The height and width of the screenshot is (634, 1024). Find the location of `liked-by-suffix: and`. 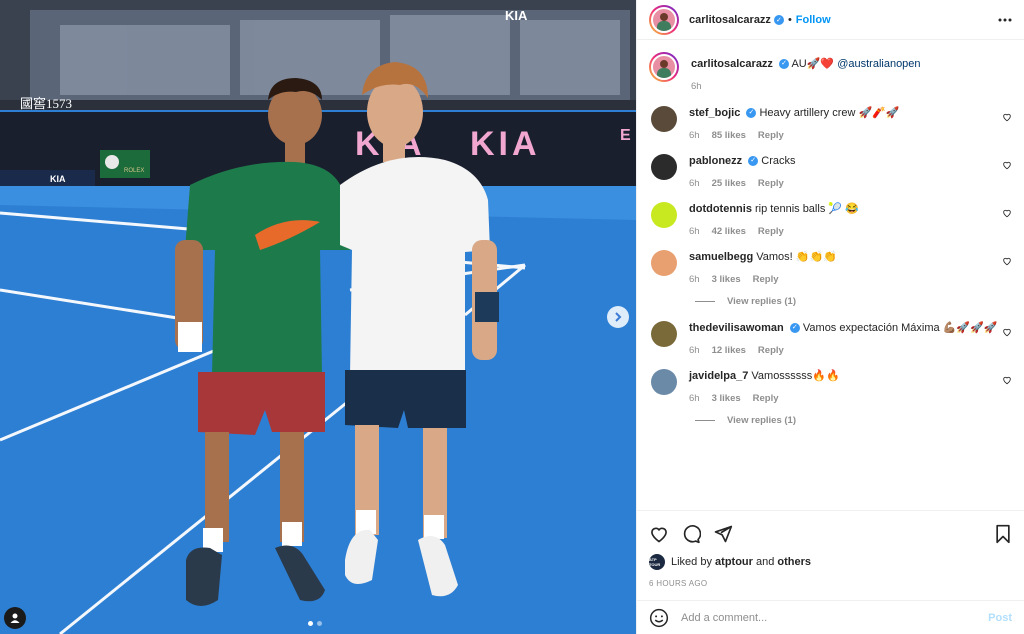

liked-by-suffix: and is located at coordinates (765, 562).